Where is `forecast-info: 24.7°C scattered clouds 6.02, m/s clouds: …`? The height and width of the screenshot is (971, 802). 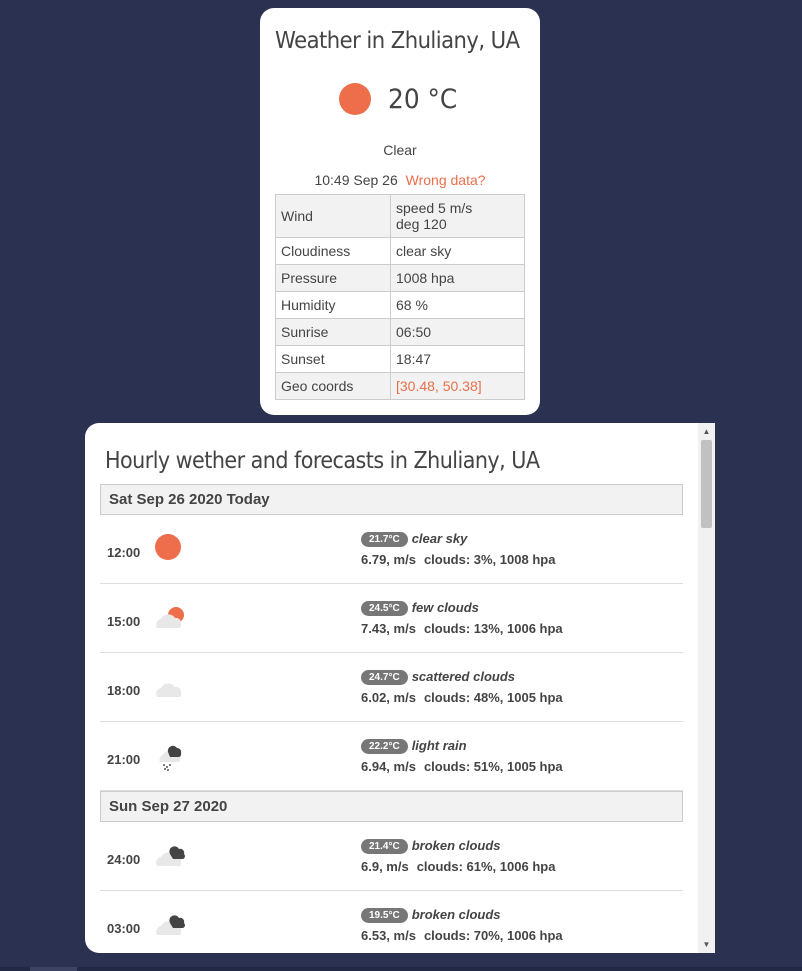 forecast-info: 24.7°C scattered clouds 6.02, m/s clouds: … is located at coordinates (462, 687).